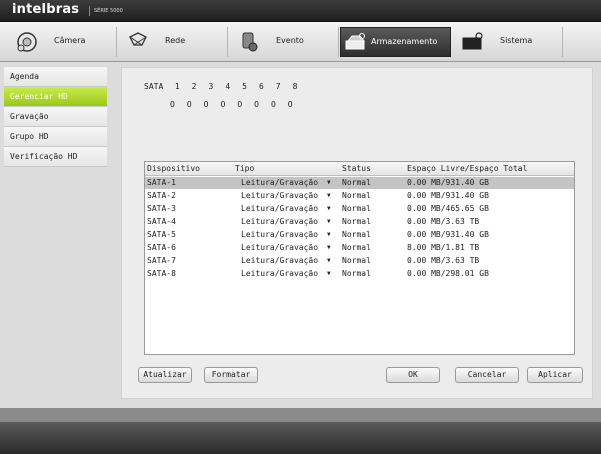 This screenshot has height=454, width=601. I want to click on tab-label: Evento, so click(290, 40).